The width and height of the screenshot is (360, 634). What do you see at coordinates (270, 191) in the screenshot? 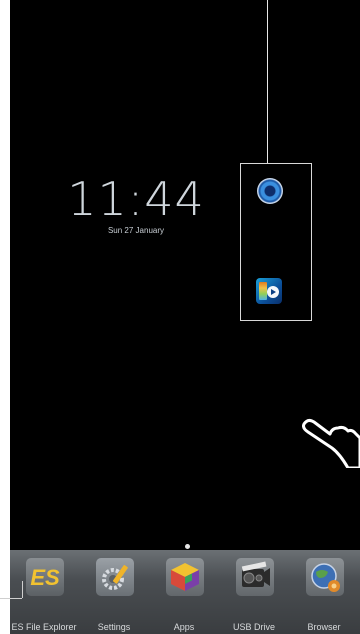
I see `speaker-icon` at bounding box center [270, 191].